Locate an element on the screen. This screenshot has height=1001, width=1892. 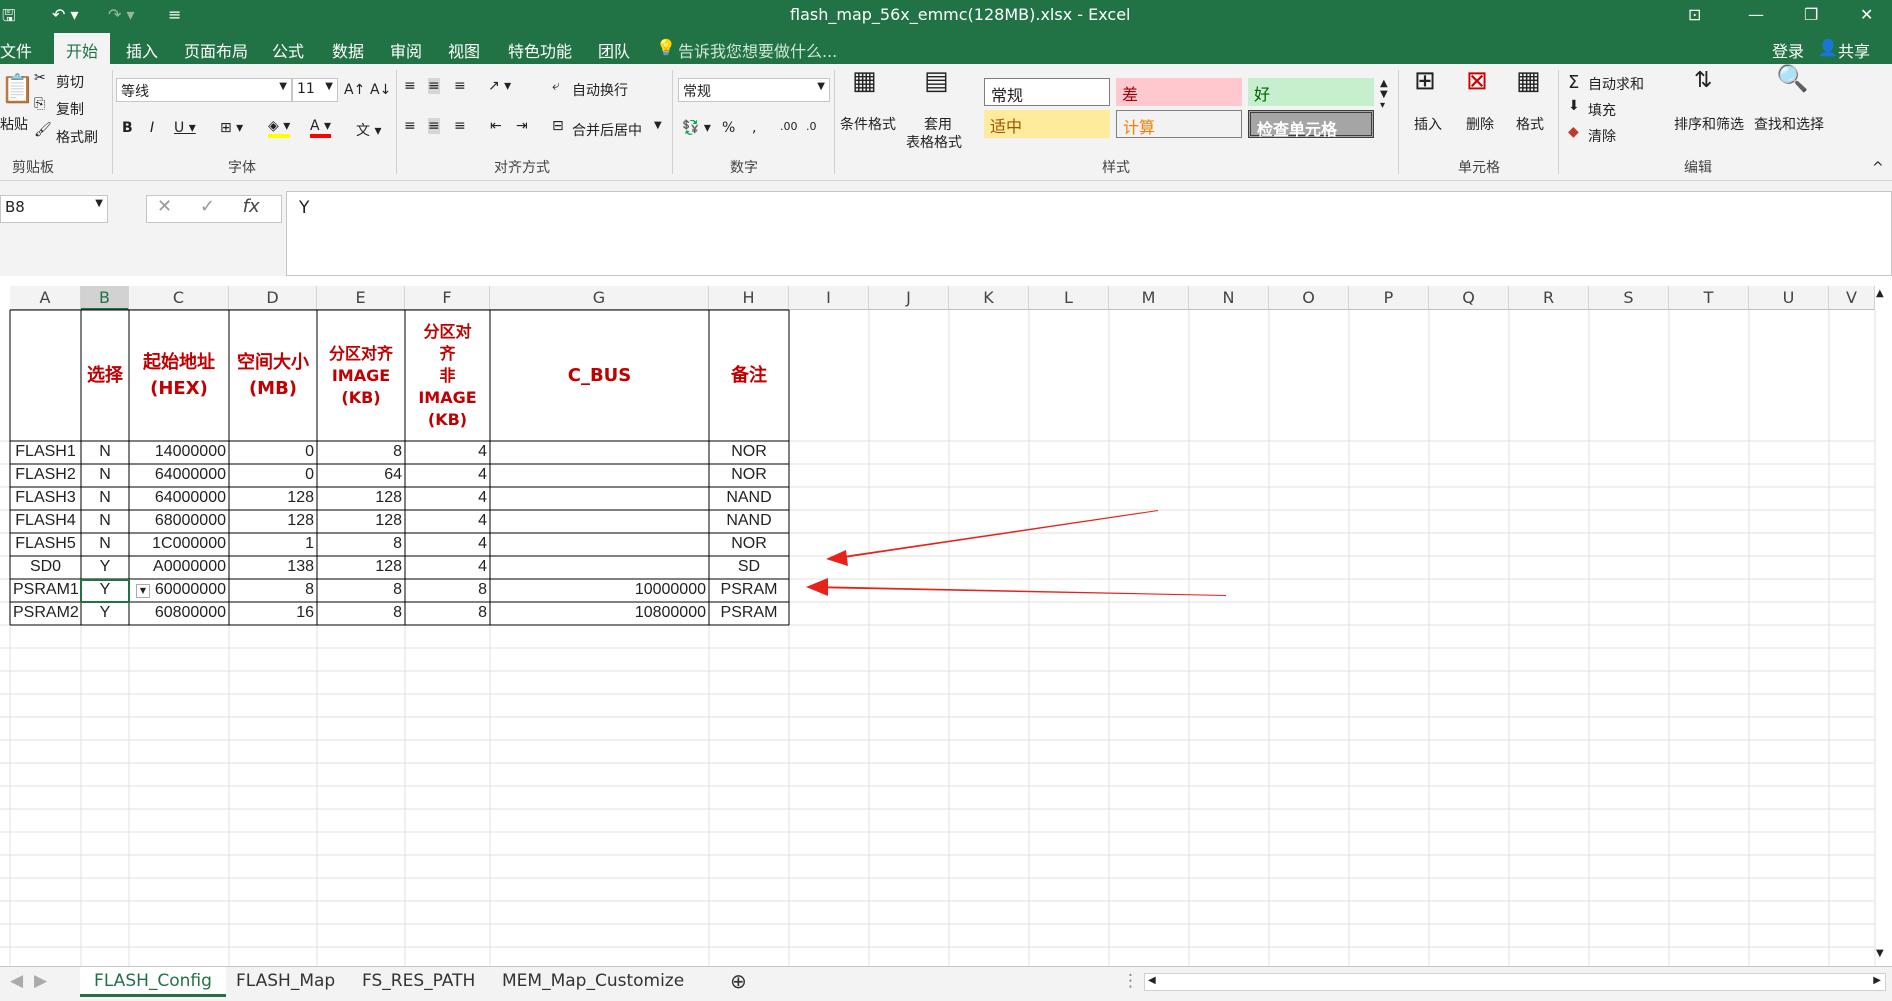
align-right-icon: ≡ is located at coordinates (460, 126).